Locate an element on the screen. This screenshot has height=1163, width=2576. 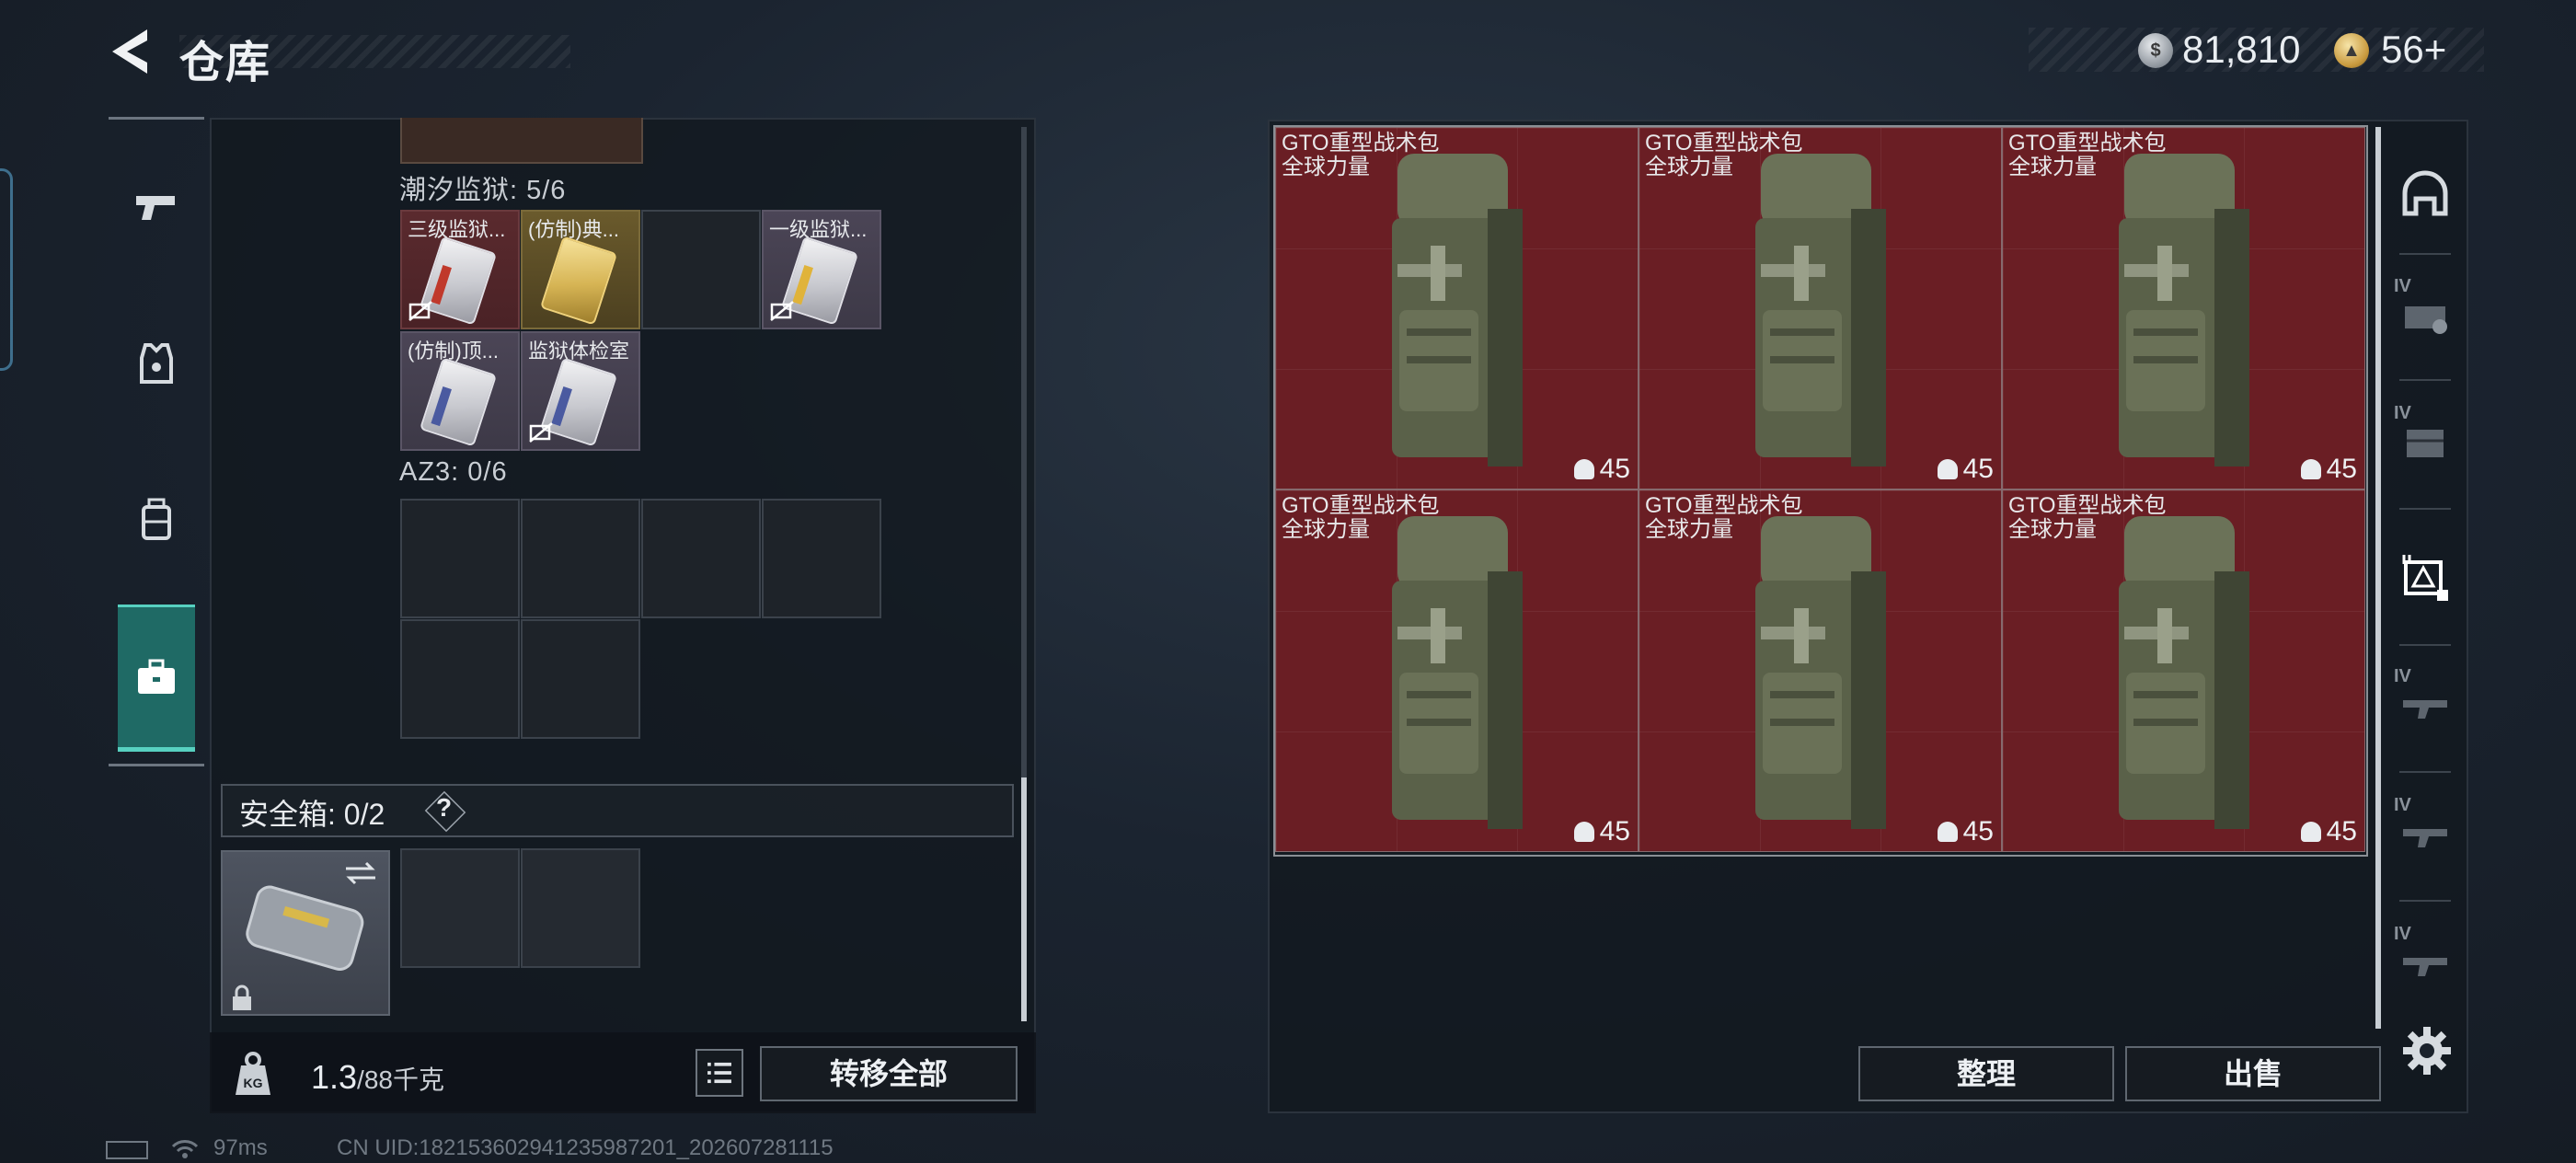
safe-case is located at coordinates (305, 933).